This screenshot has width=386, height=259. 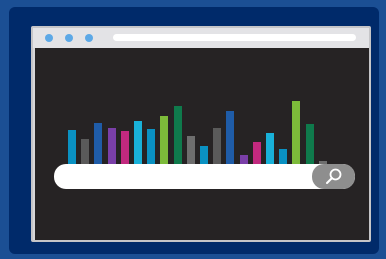 I want to click on window-titlebar, so click(x=201, y=38).